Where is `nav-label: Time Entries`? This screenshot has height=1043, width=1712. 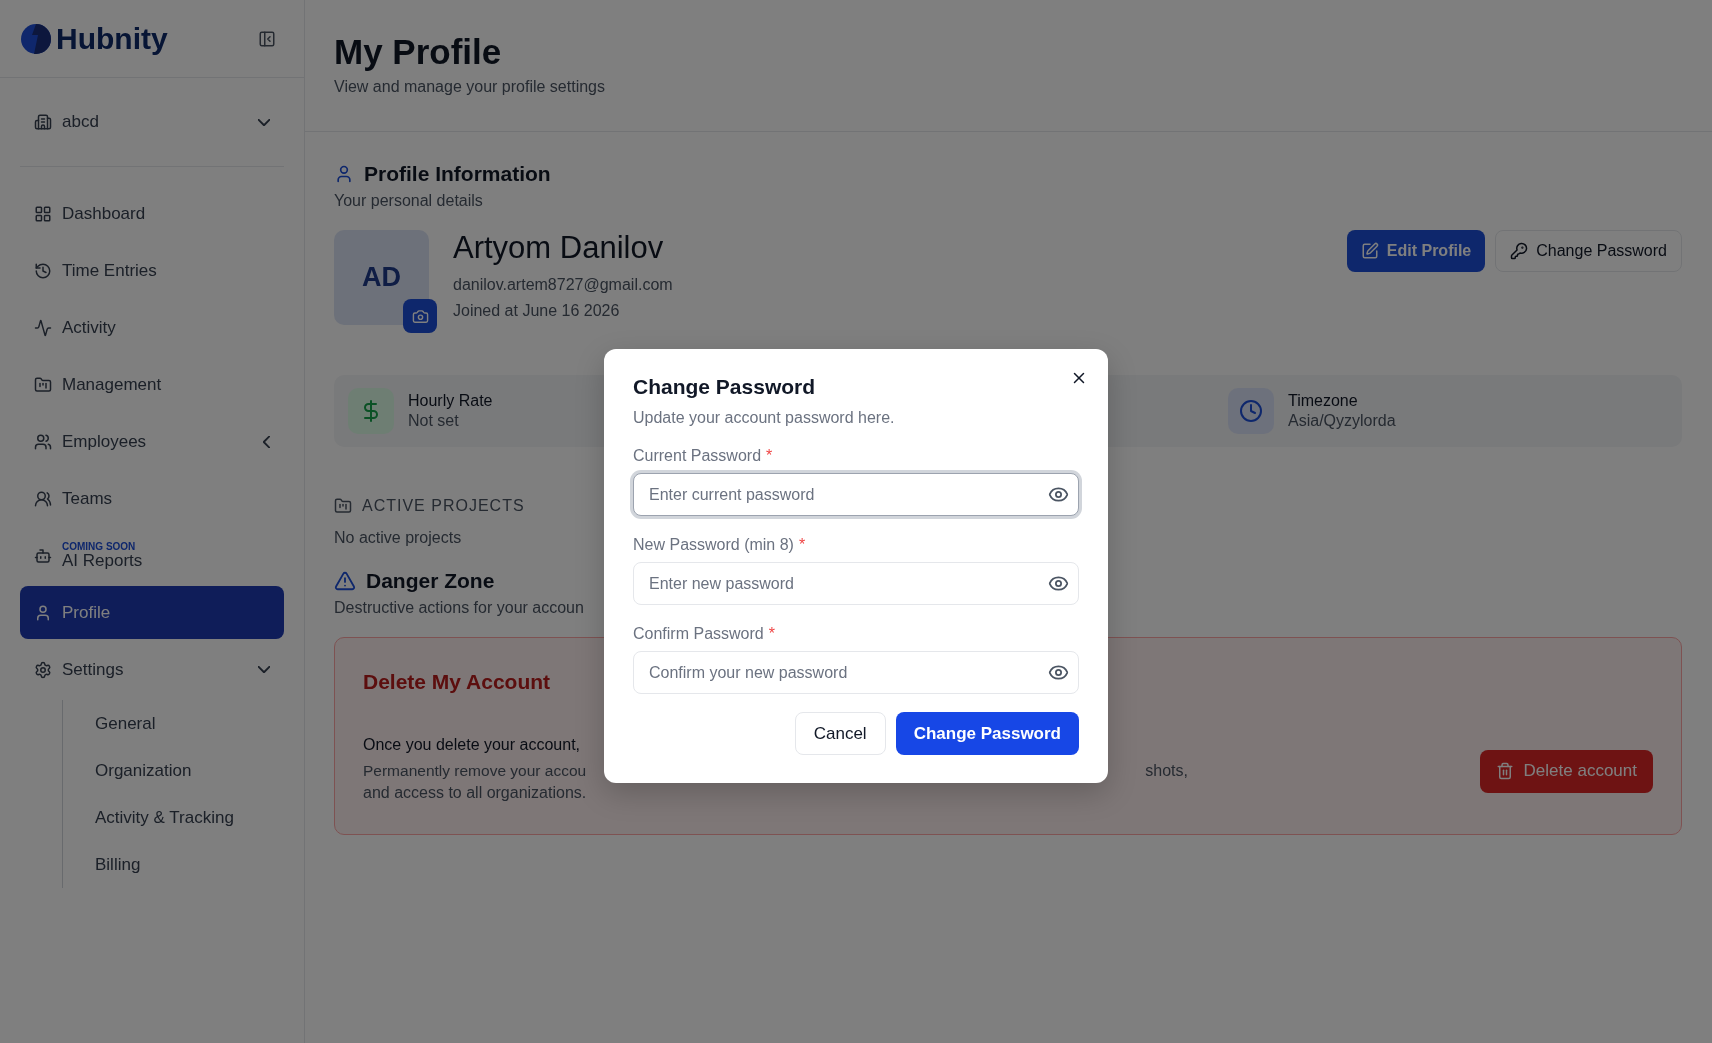
nav-label: Time Entries is located at coordinates (109, 270).